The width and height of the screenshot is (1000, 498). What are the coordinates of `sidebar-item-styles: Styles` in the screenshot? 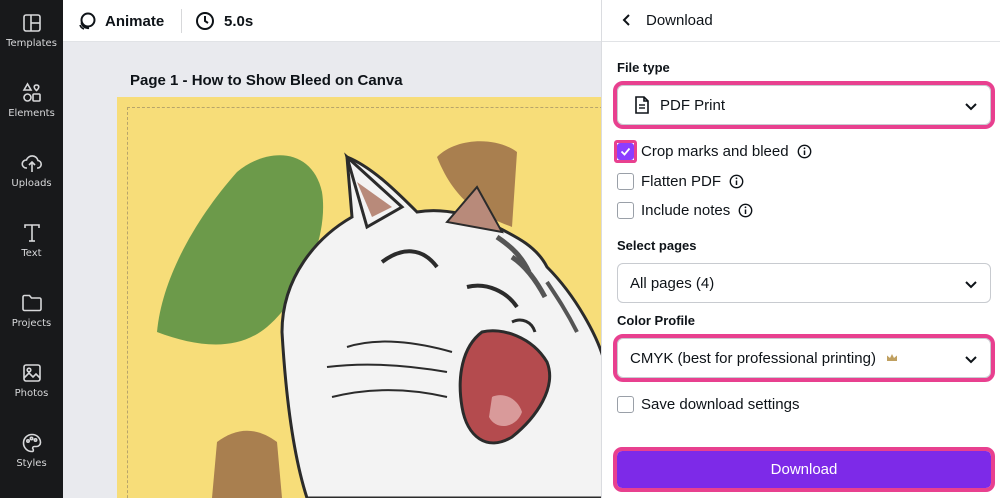 It's located at (31, 463).